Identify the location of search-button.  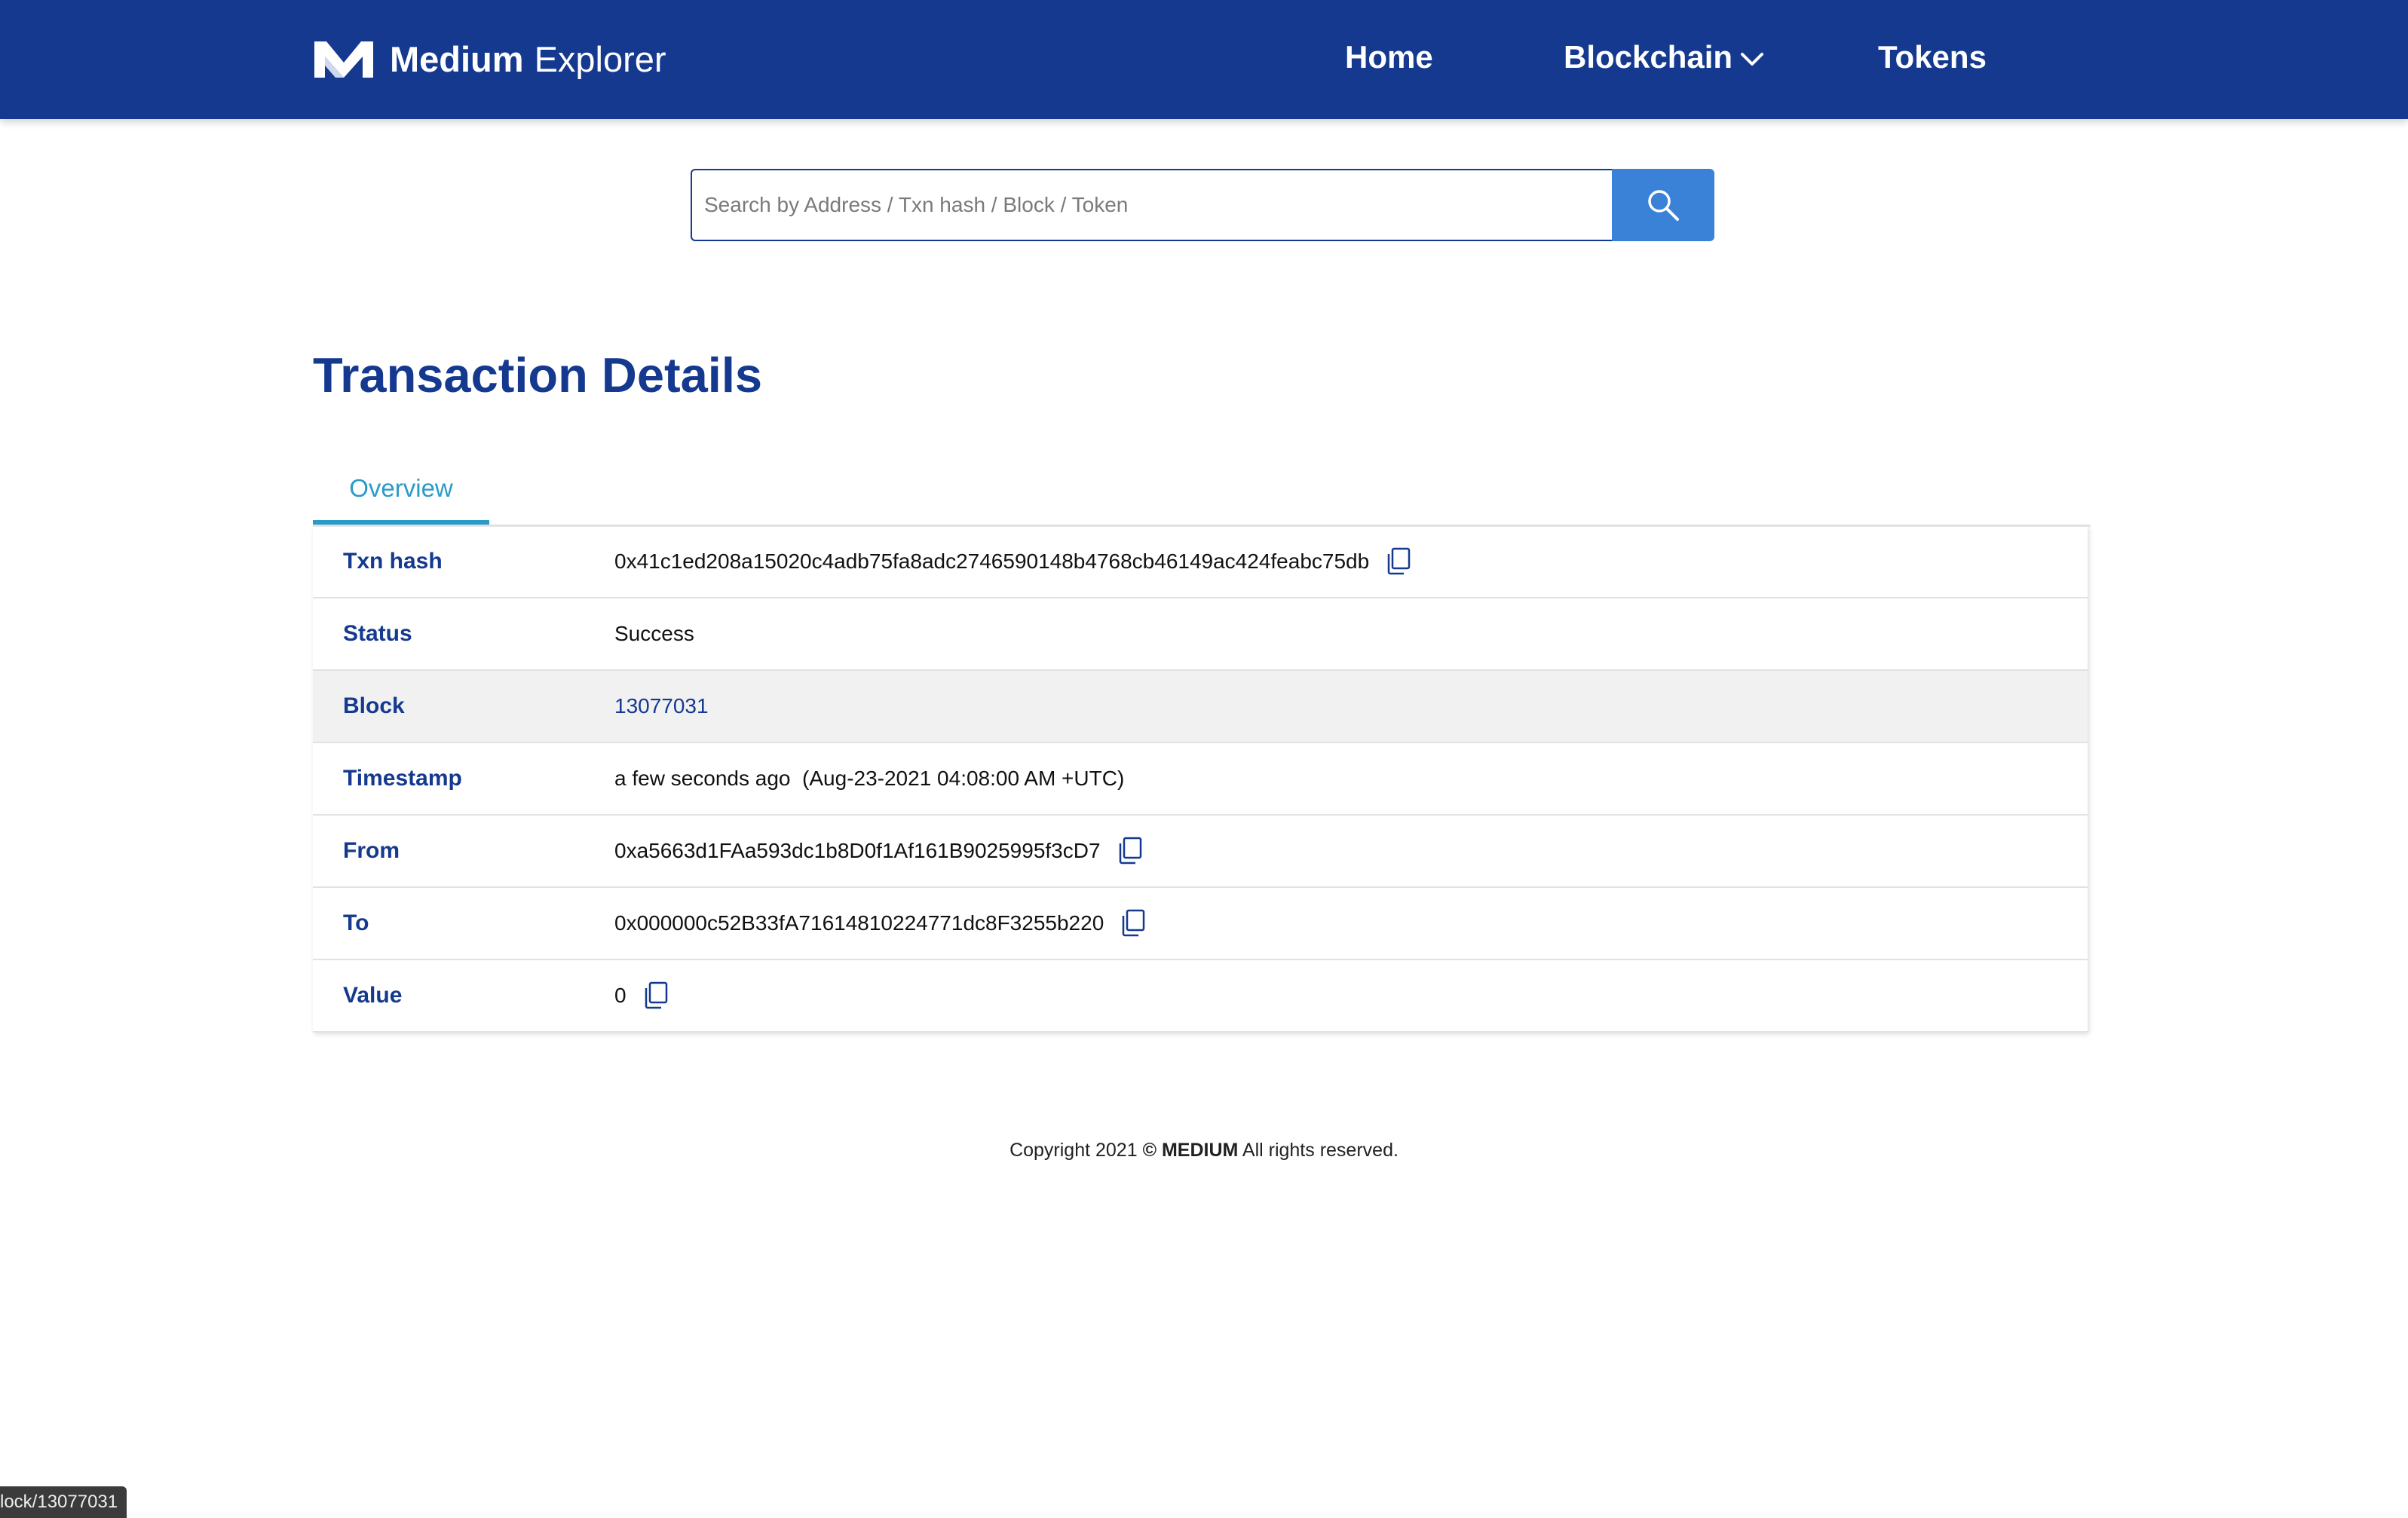
(1663, 205).